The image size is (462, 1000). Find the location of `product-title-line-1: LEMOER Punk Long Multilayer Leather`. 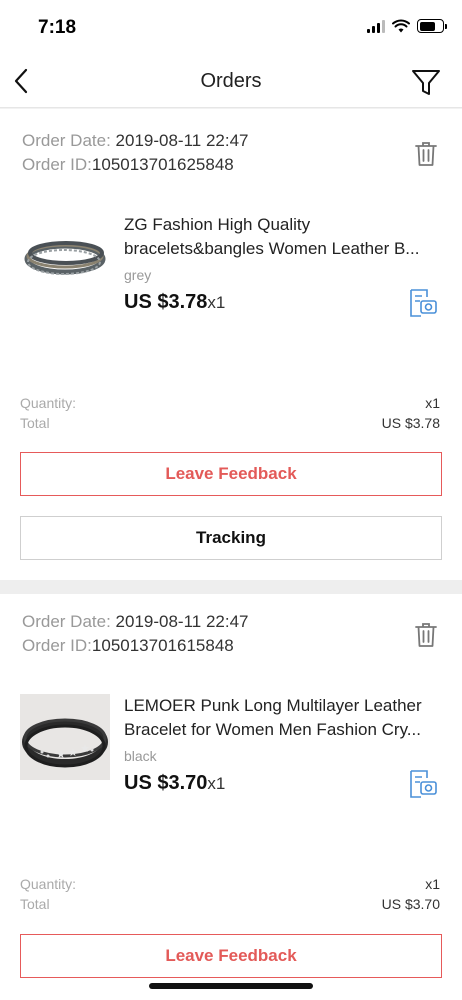

product-title-line-1: LEMOER Punk Long Multilayer Leather is located at coordinates (273, 705).